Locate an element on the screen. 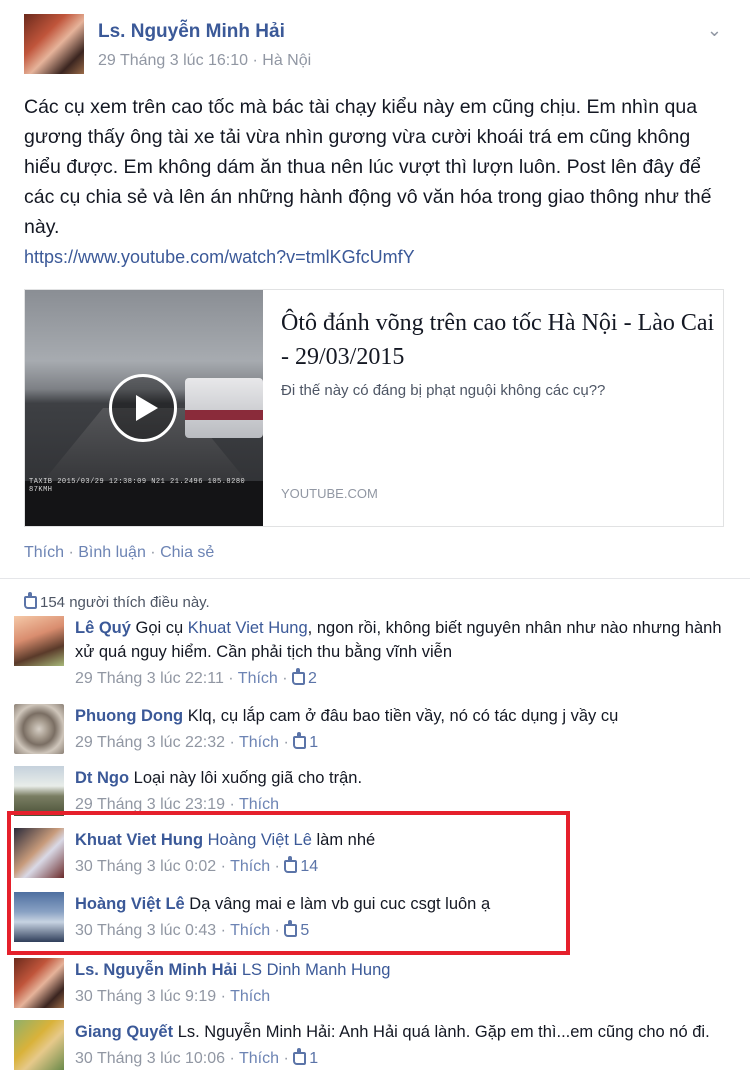  commenter-name: Giang Quyết is located at coordinates (124, 1032).